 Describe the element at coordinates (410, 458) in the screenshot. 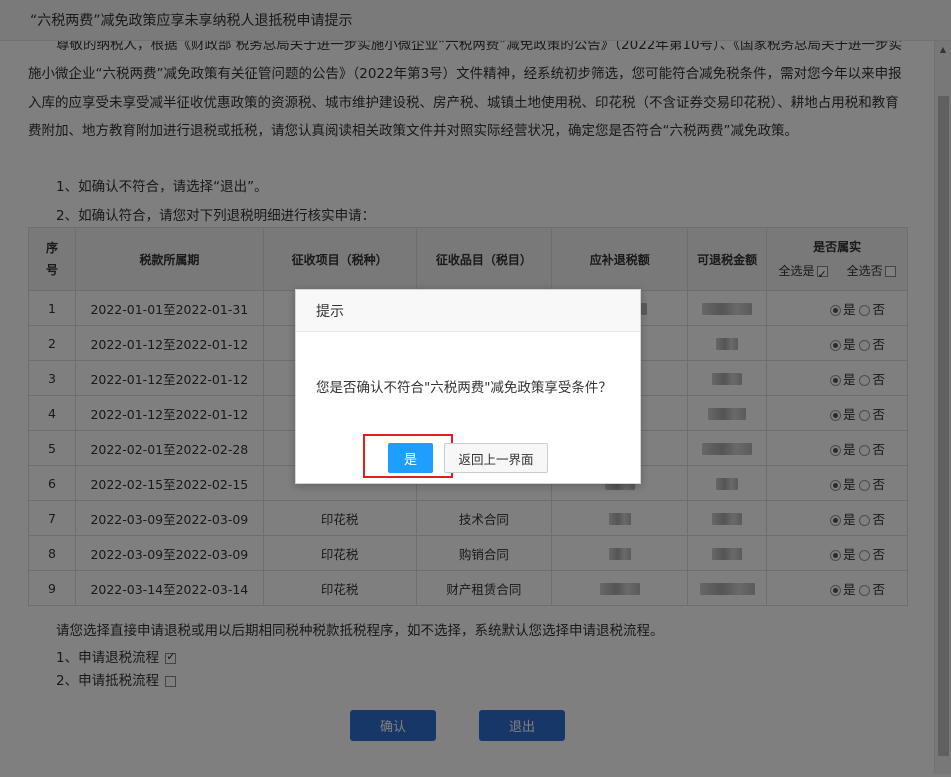

I see `dialog-yes-button: 是` at that location.